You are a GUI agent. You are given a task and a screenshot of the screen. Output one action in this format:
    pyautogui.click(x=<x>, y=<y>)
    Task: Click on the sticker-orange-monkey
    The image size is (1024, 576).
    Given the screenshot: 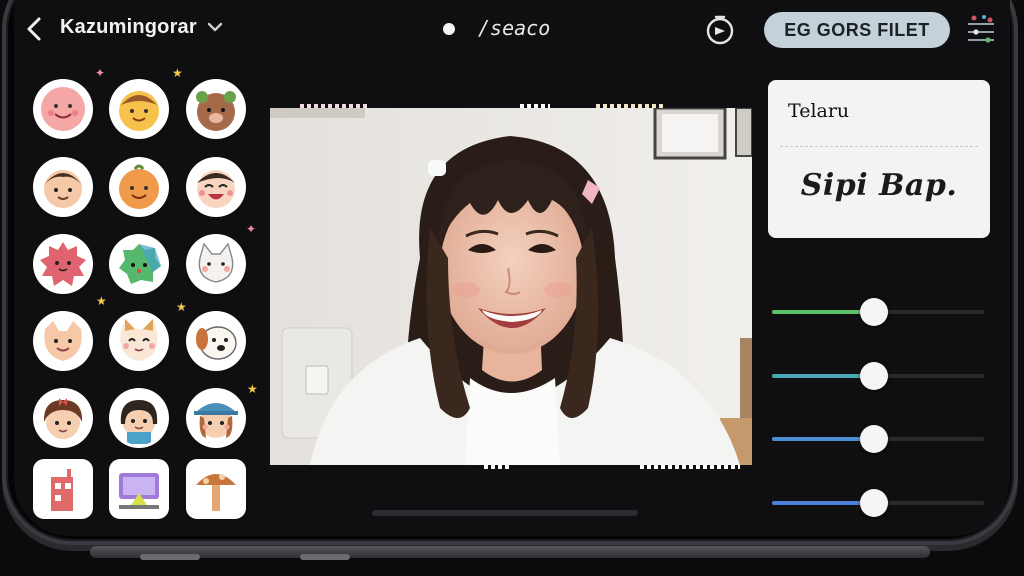 What is the action you would take?
    pyautogui.click(x=139, y=109)
    